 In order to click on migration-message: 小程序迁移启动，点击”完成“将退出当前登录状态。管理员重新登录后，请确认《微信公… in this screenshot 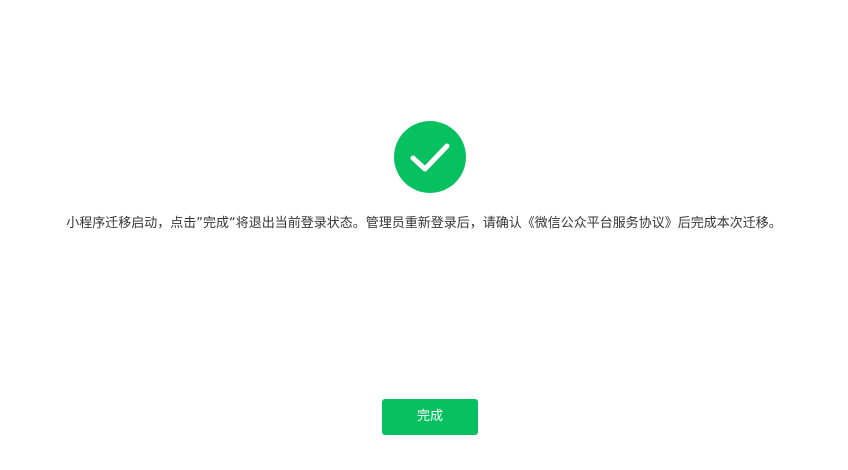, I will do `click(424, 223)`.